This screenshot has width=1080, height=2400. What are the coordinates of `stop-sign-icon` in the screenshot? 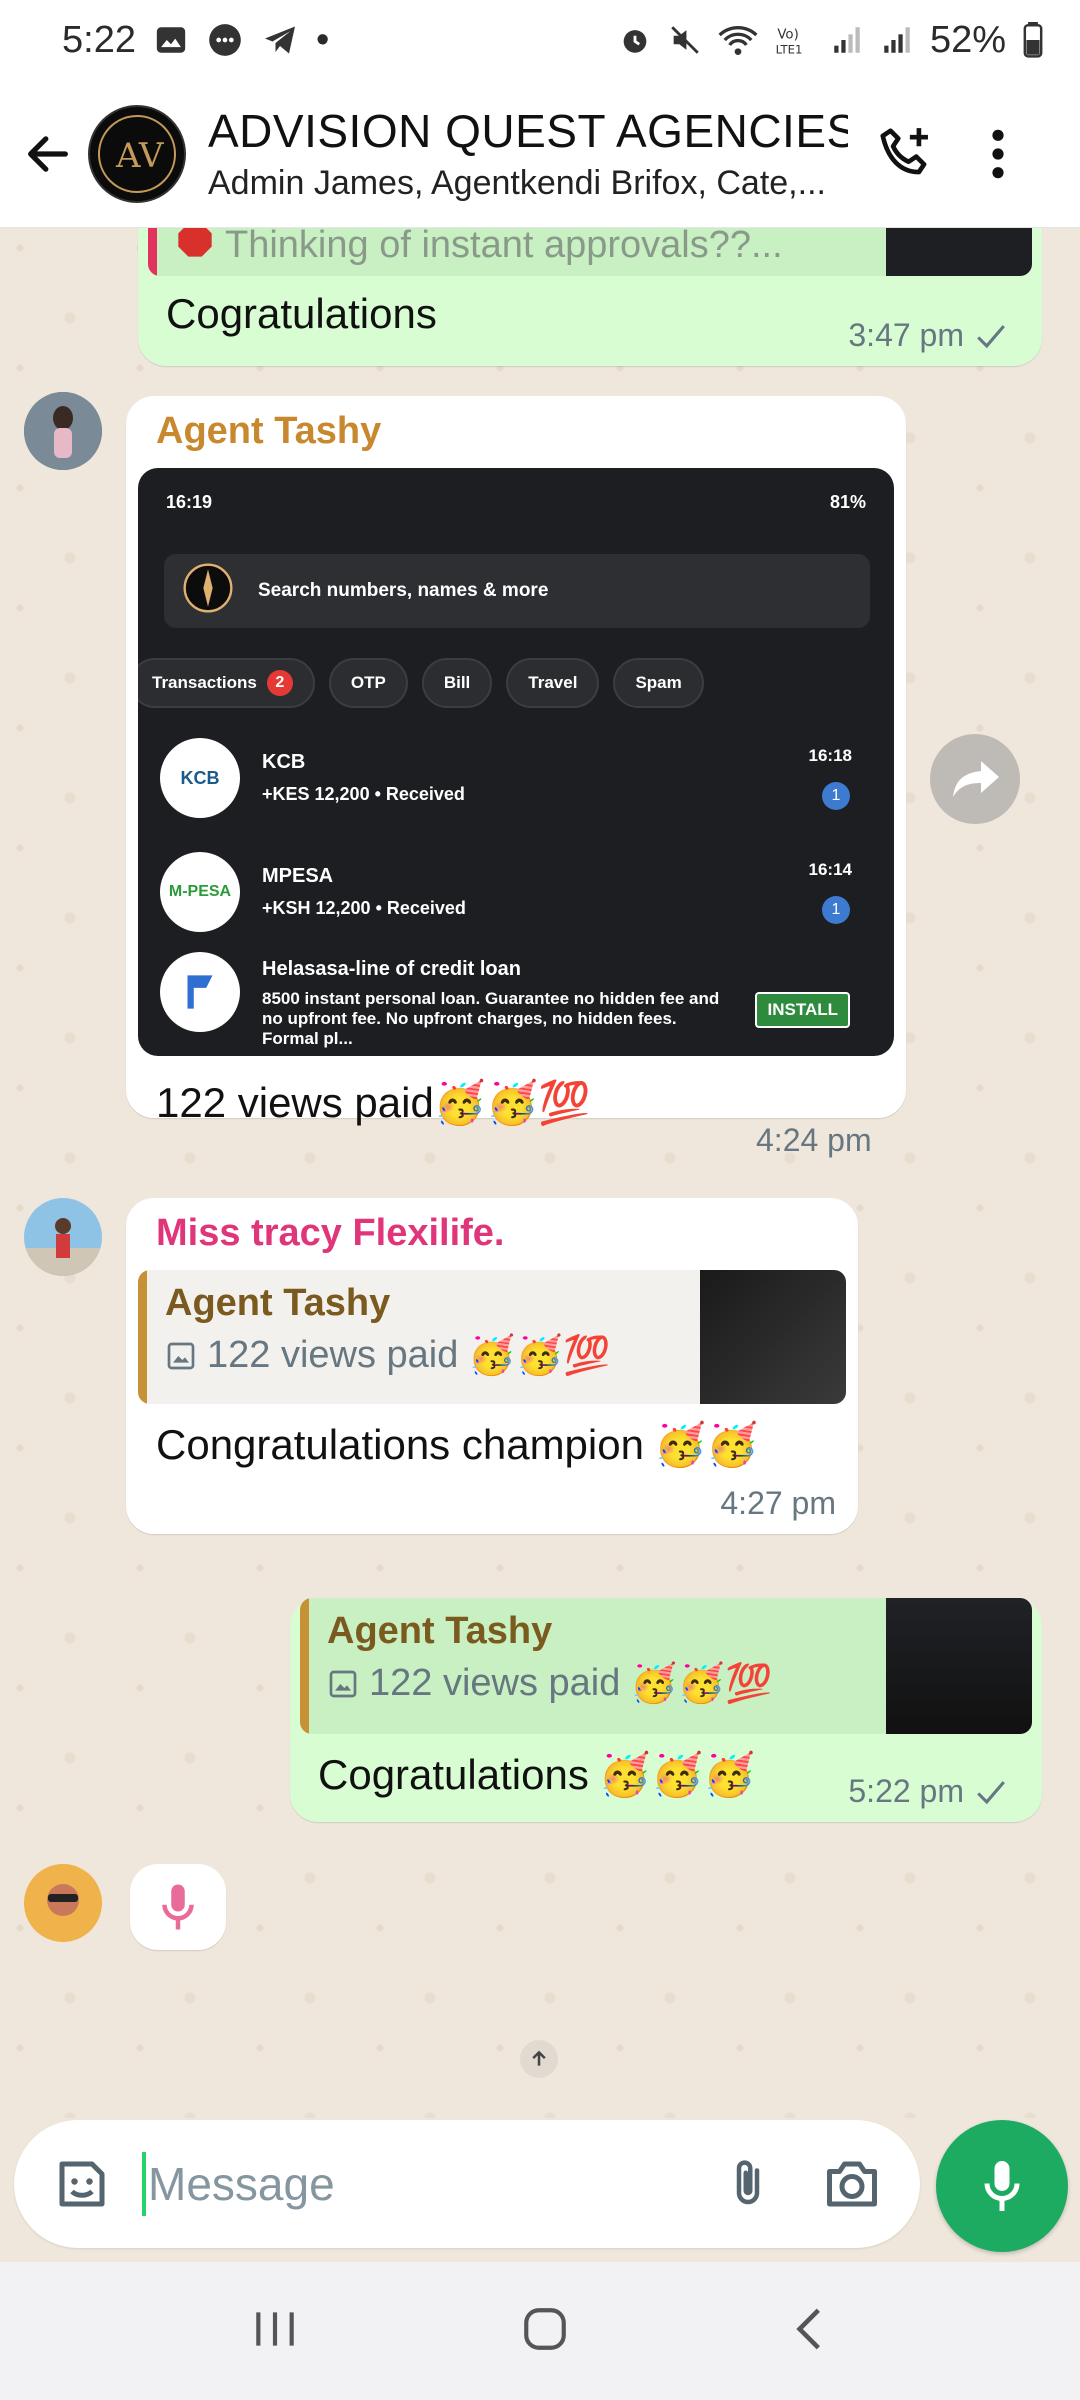 It's located at (195, 249).